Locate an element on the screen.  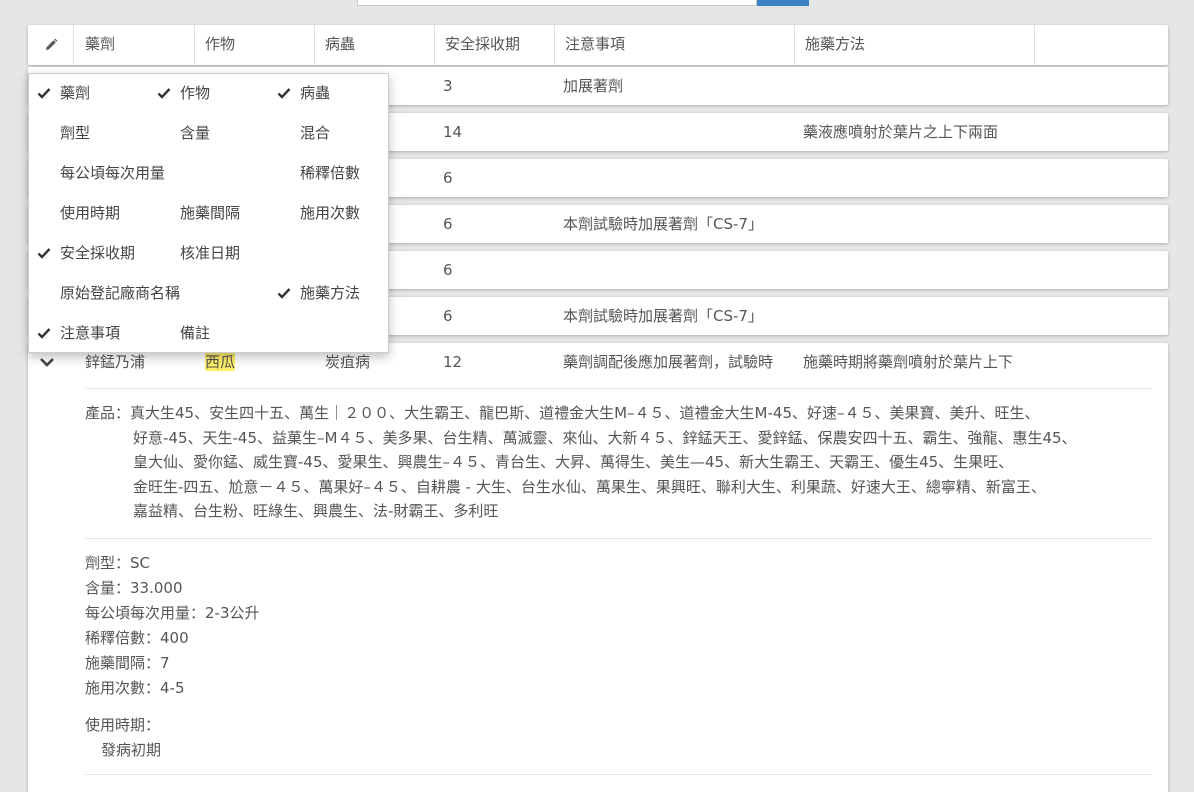
menu-item-approval-date: 核准日期 is located at coordinates (210, 253).